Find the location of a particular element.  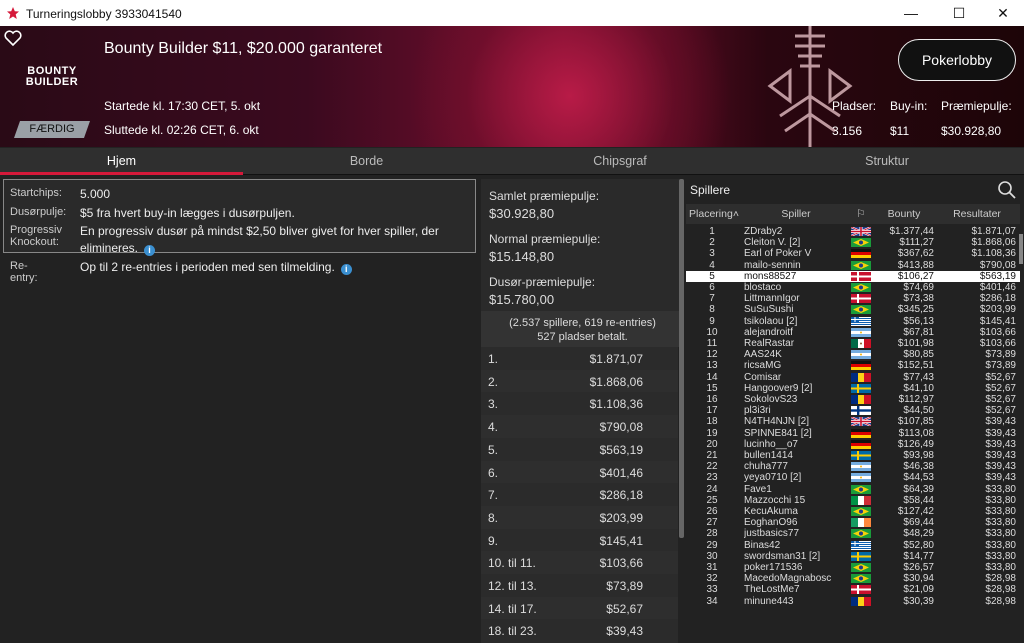

player-name: RealRastar is located at coordinates (769, 343).